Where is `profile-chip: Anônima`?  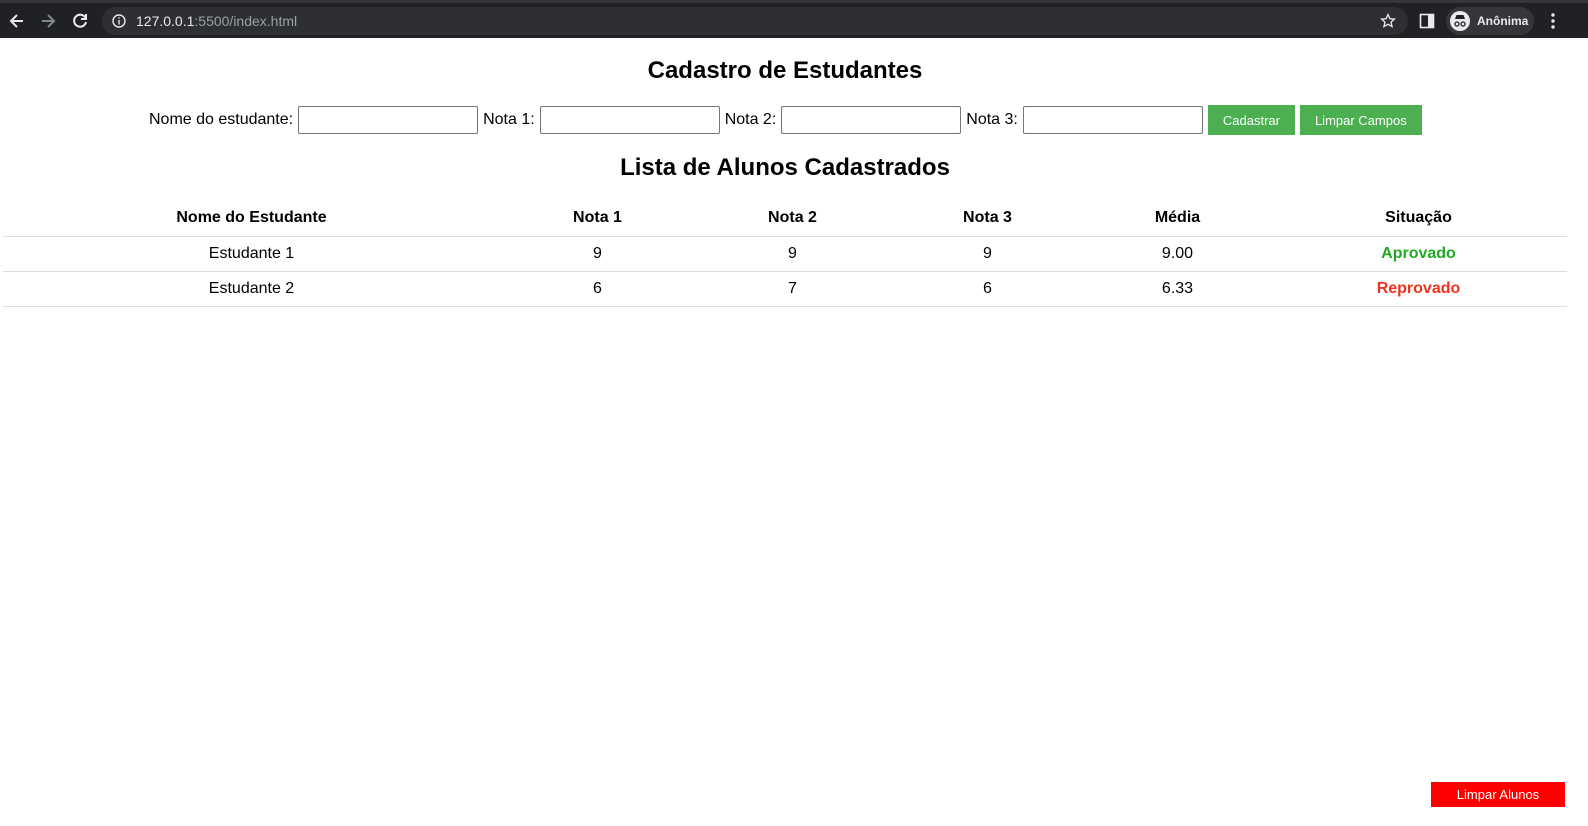
profile-chip: Anônima is located at coordinates (1490, 21).